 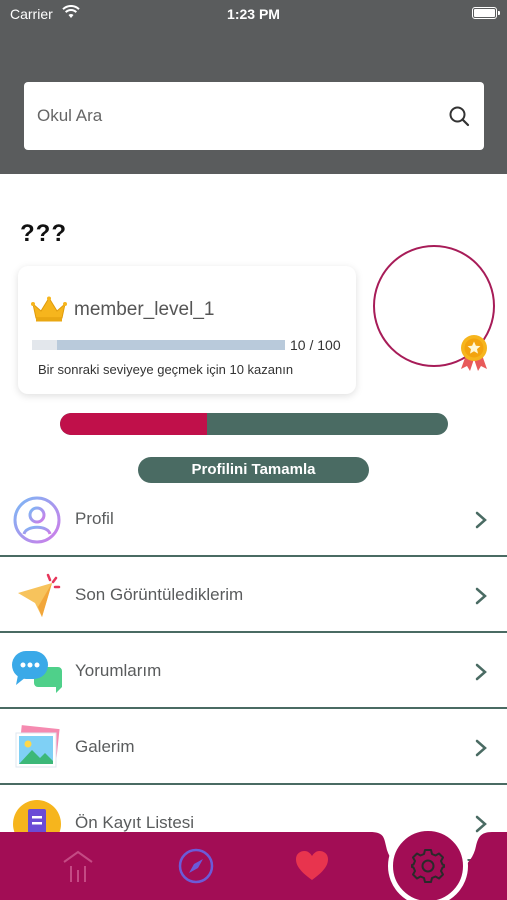 I want to click on profile-completion-fill, so click(x=134, y=424).